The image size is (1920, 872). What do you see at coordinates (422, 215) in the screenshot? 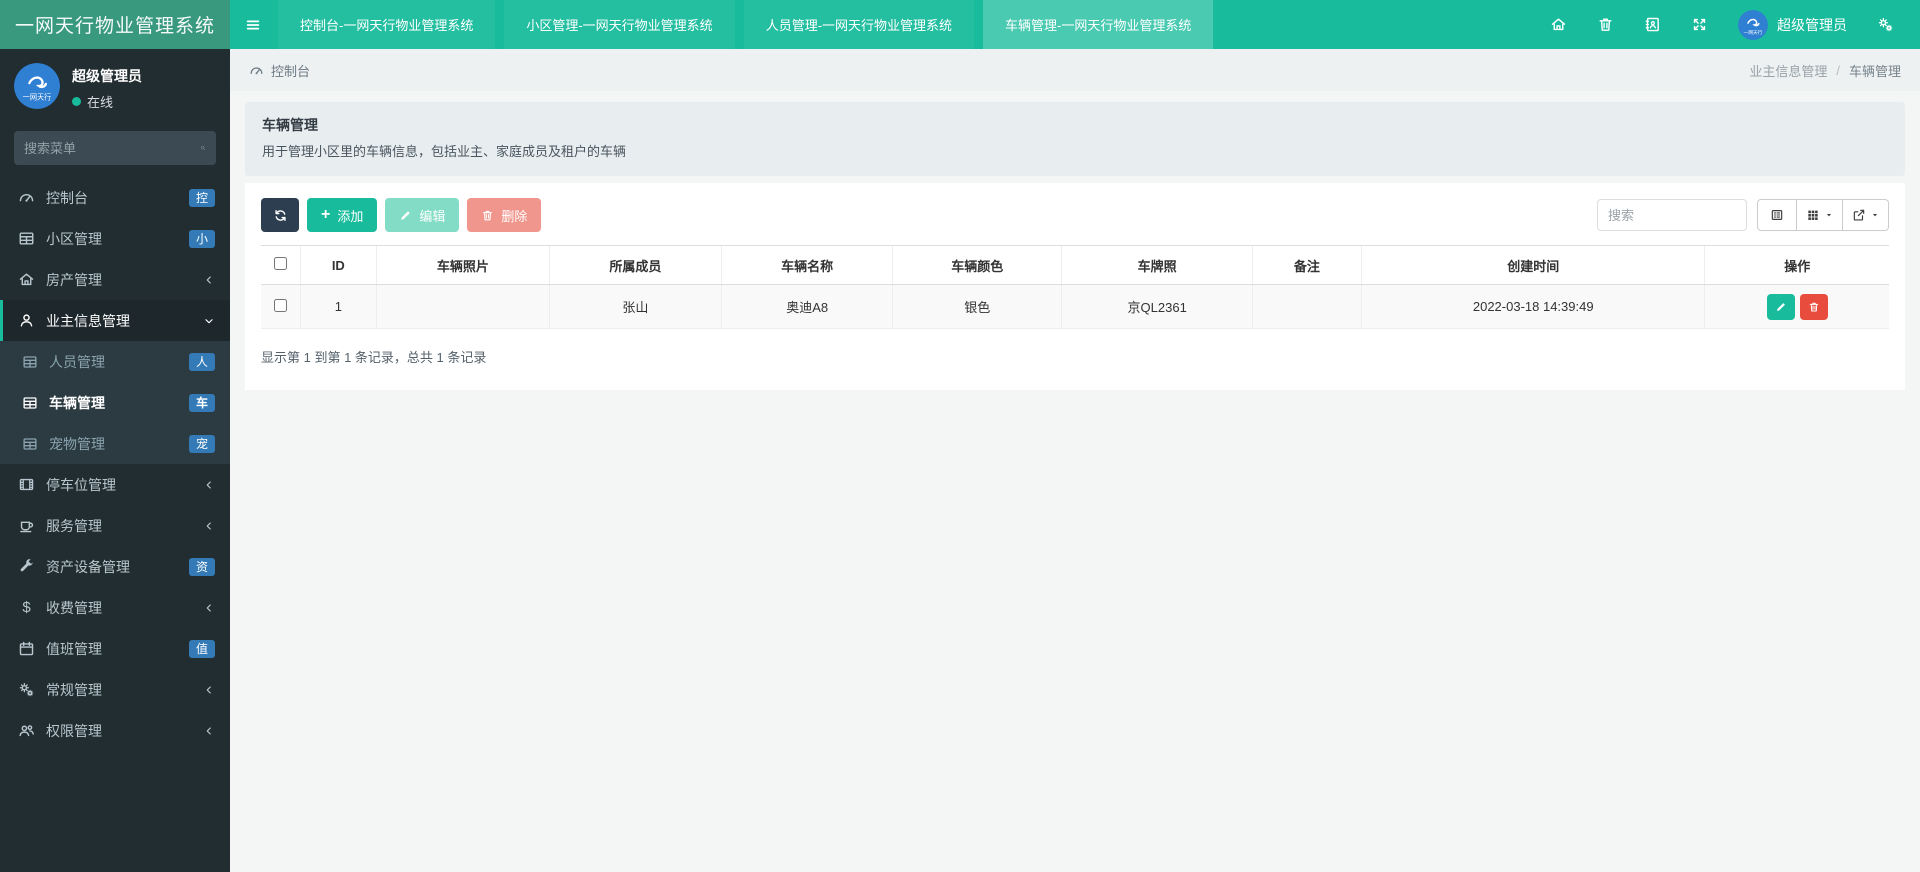
I see `edit-button: 编辑` at bounding box center [422, 215].